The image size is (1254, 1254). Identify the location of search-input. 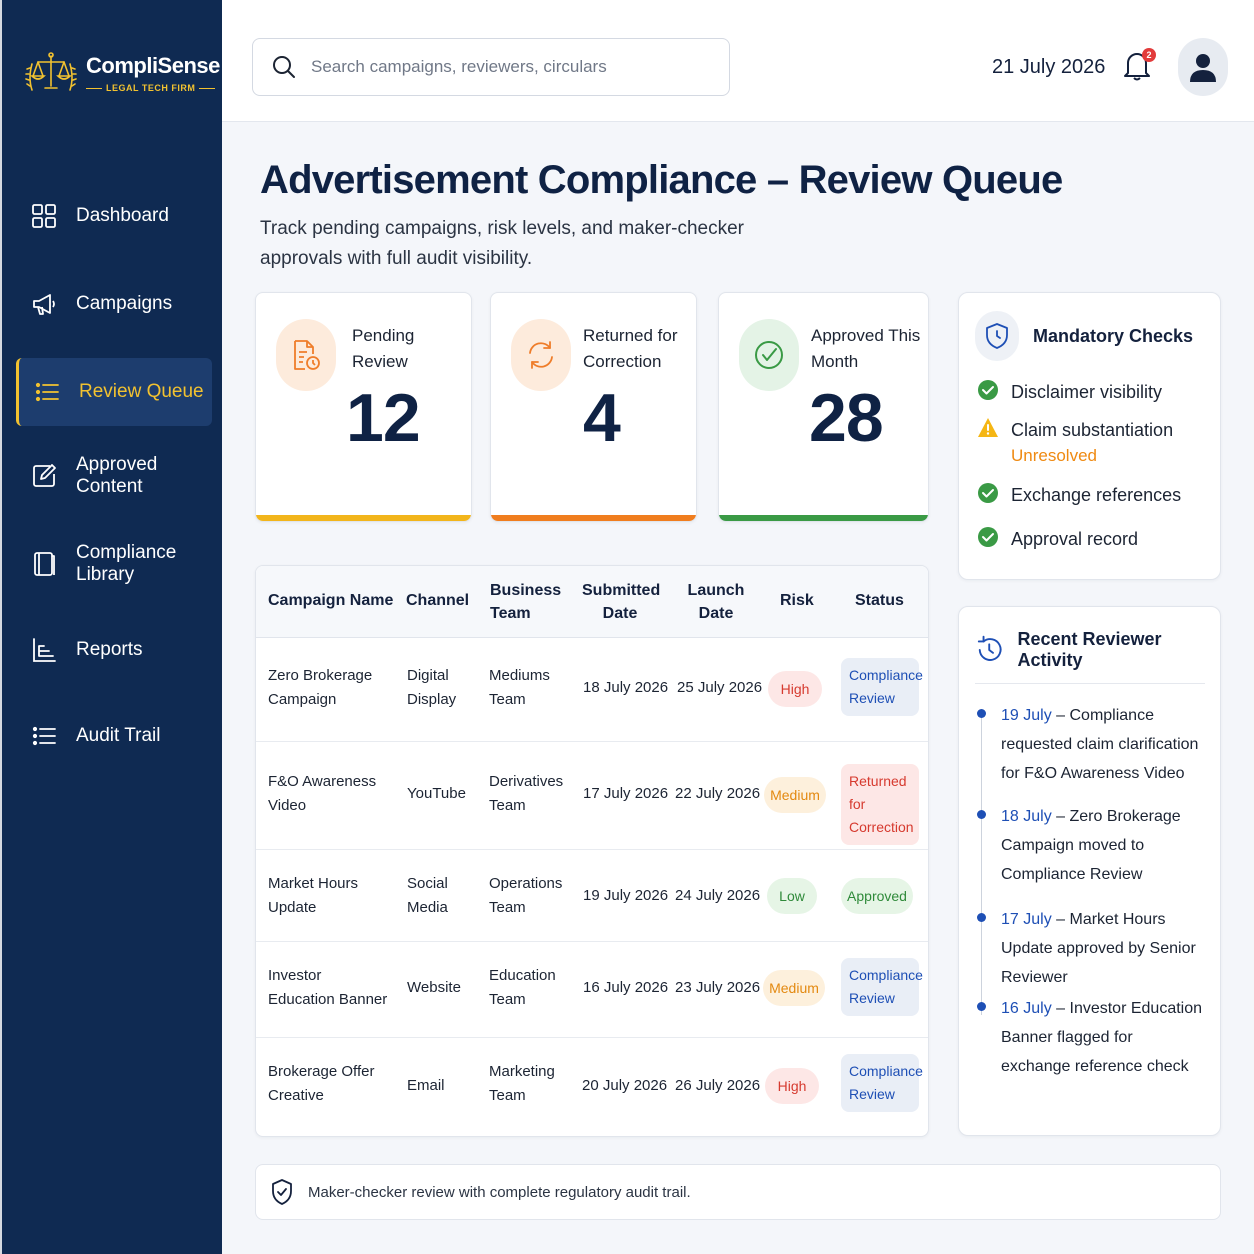
(511, 67).